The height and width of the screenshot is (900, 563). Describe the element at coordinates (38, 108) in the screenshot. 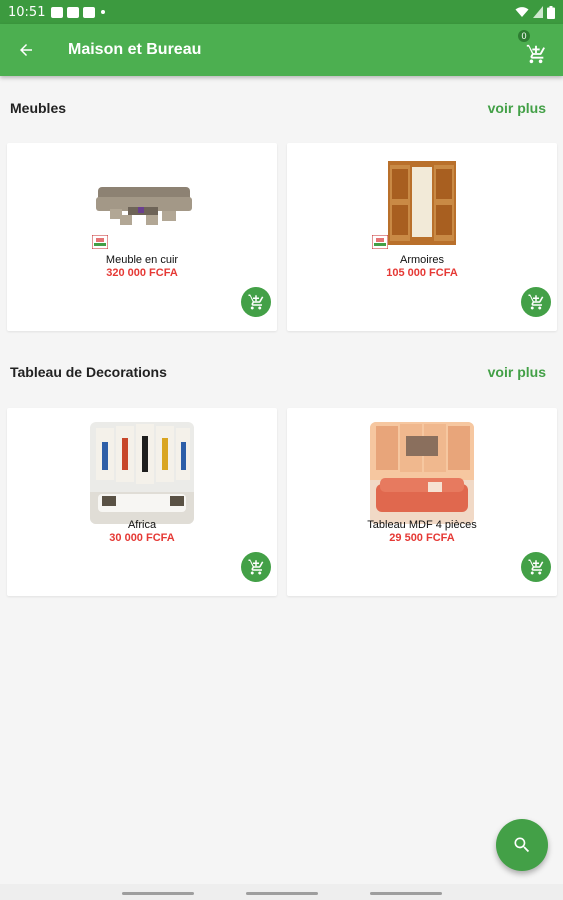

I see `section-title: Meubles` at that location.